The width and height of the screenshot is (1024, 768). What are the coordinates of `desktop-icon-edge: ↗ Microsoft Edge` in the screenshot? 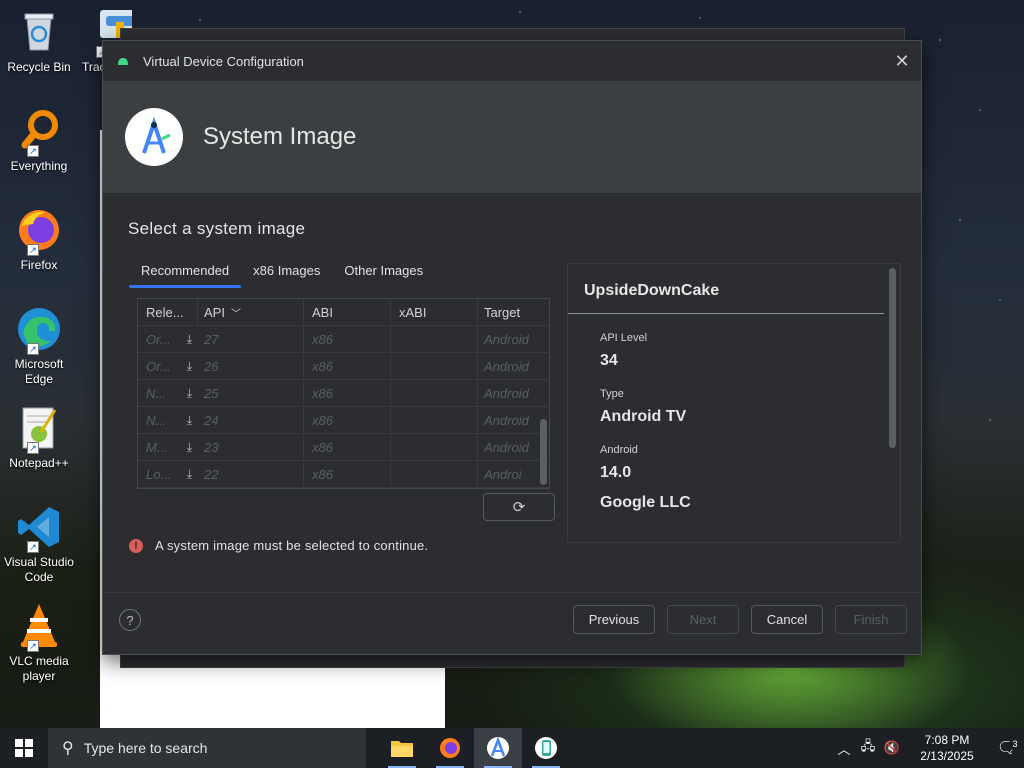 It's located at (39, 346).